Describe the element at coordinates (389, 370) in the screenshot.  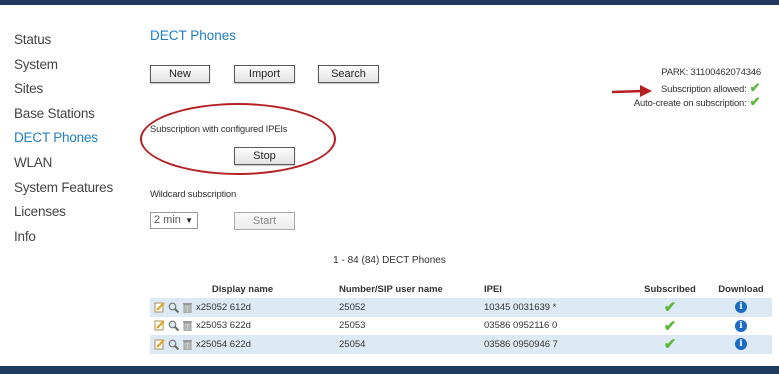
I see `bottom-frame-bar` at that location.